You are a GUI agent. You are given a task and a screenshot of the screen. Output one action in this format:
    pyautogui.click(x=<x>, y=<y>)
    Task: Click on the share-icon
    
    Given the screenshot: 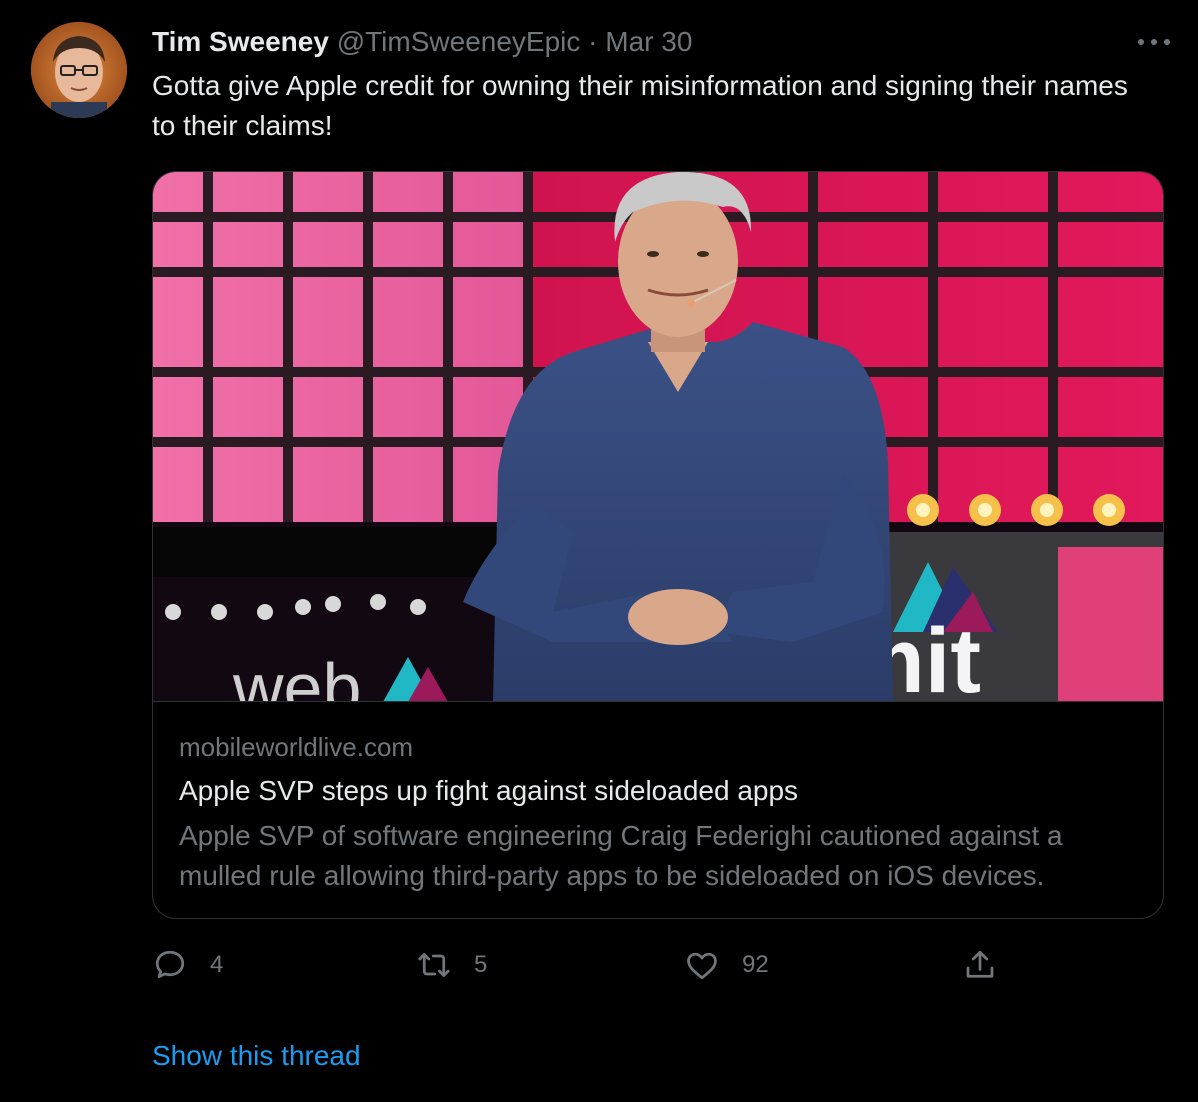 What is the action you would take?
    pyautogui.click(x=980, y=964)
    